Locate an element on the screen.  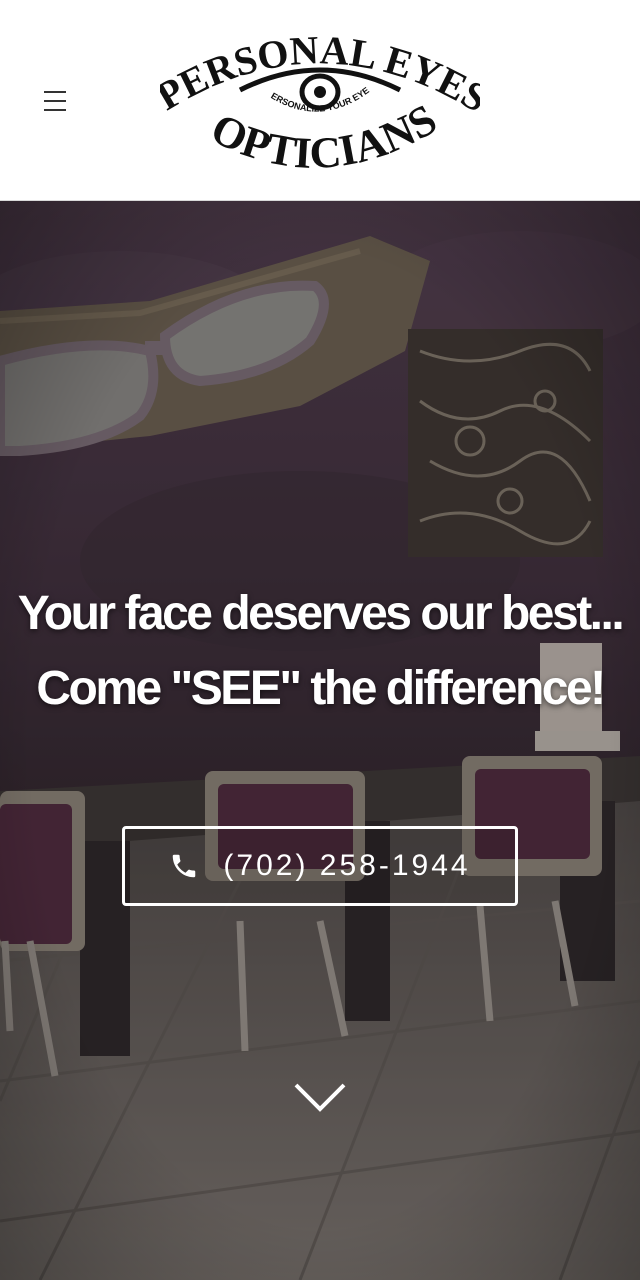
call-phone-button: (702) 258-1944 is located at coordinates (320, 866).